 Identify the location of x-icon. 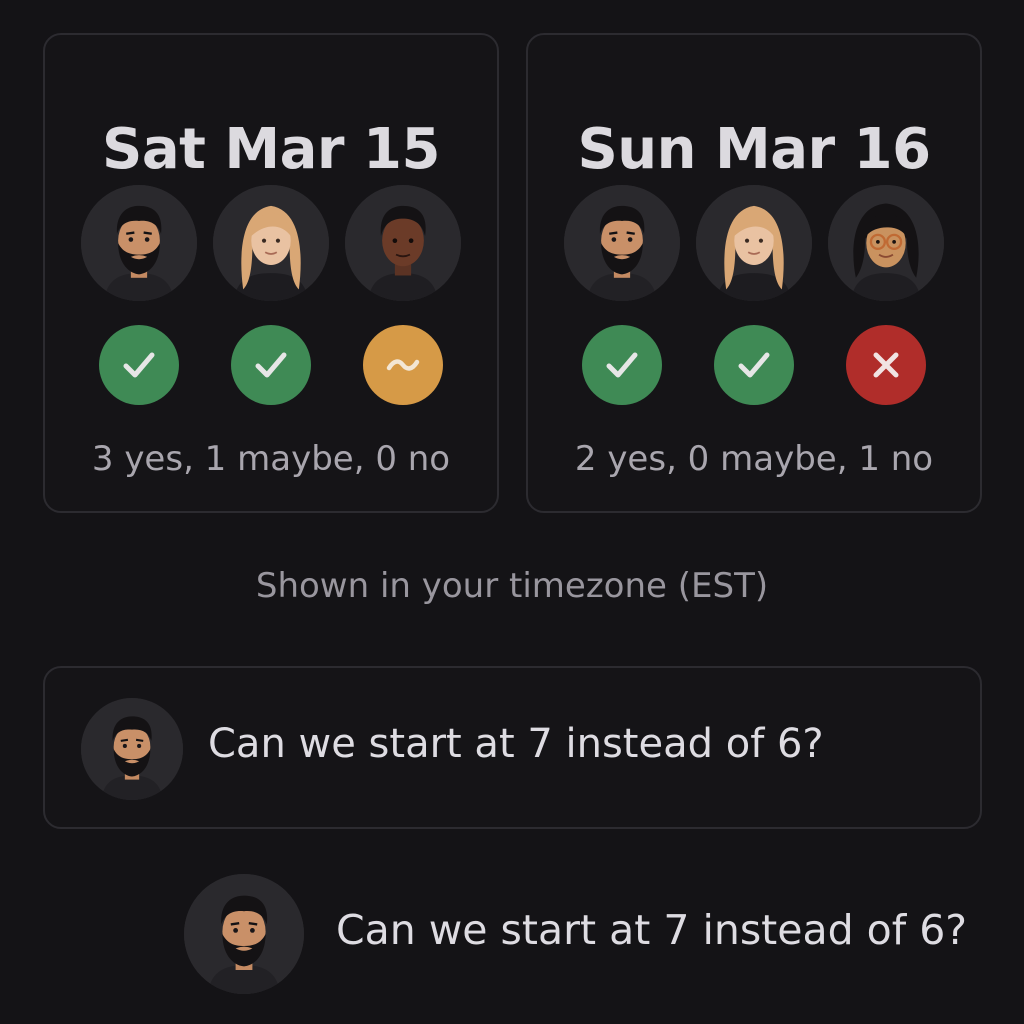
(886, 365).